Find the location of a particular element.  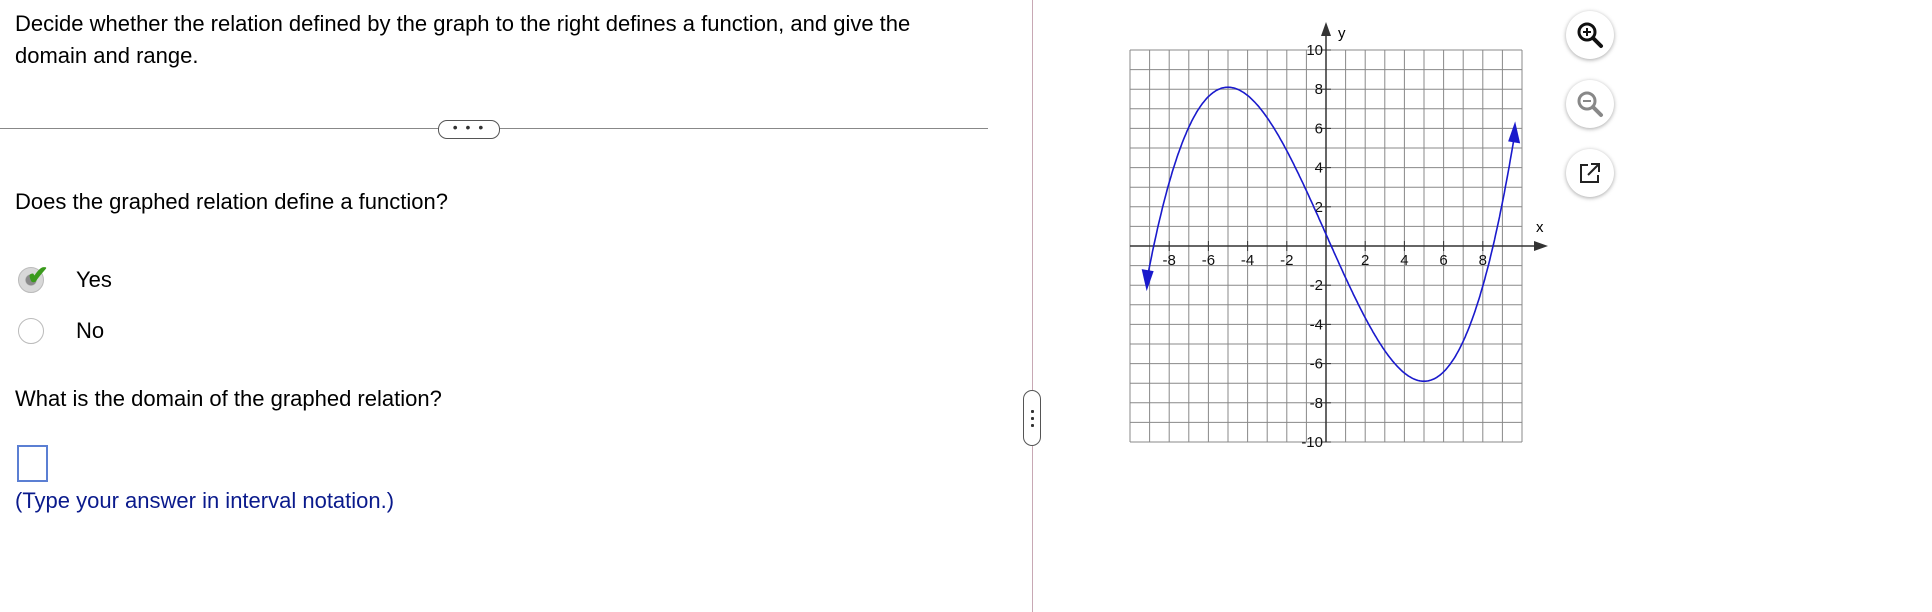

x-tick-label: -8 is located at coordinates (1169, 260).